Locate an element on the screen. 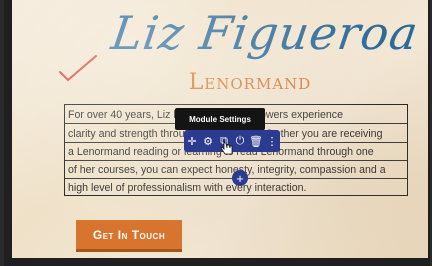 The width and height of the screenshot is (432, 266). hand-cursor-icon is located at coordinates (226, 147).